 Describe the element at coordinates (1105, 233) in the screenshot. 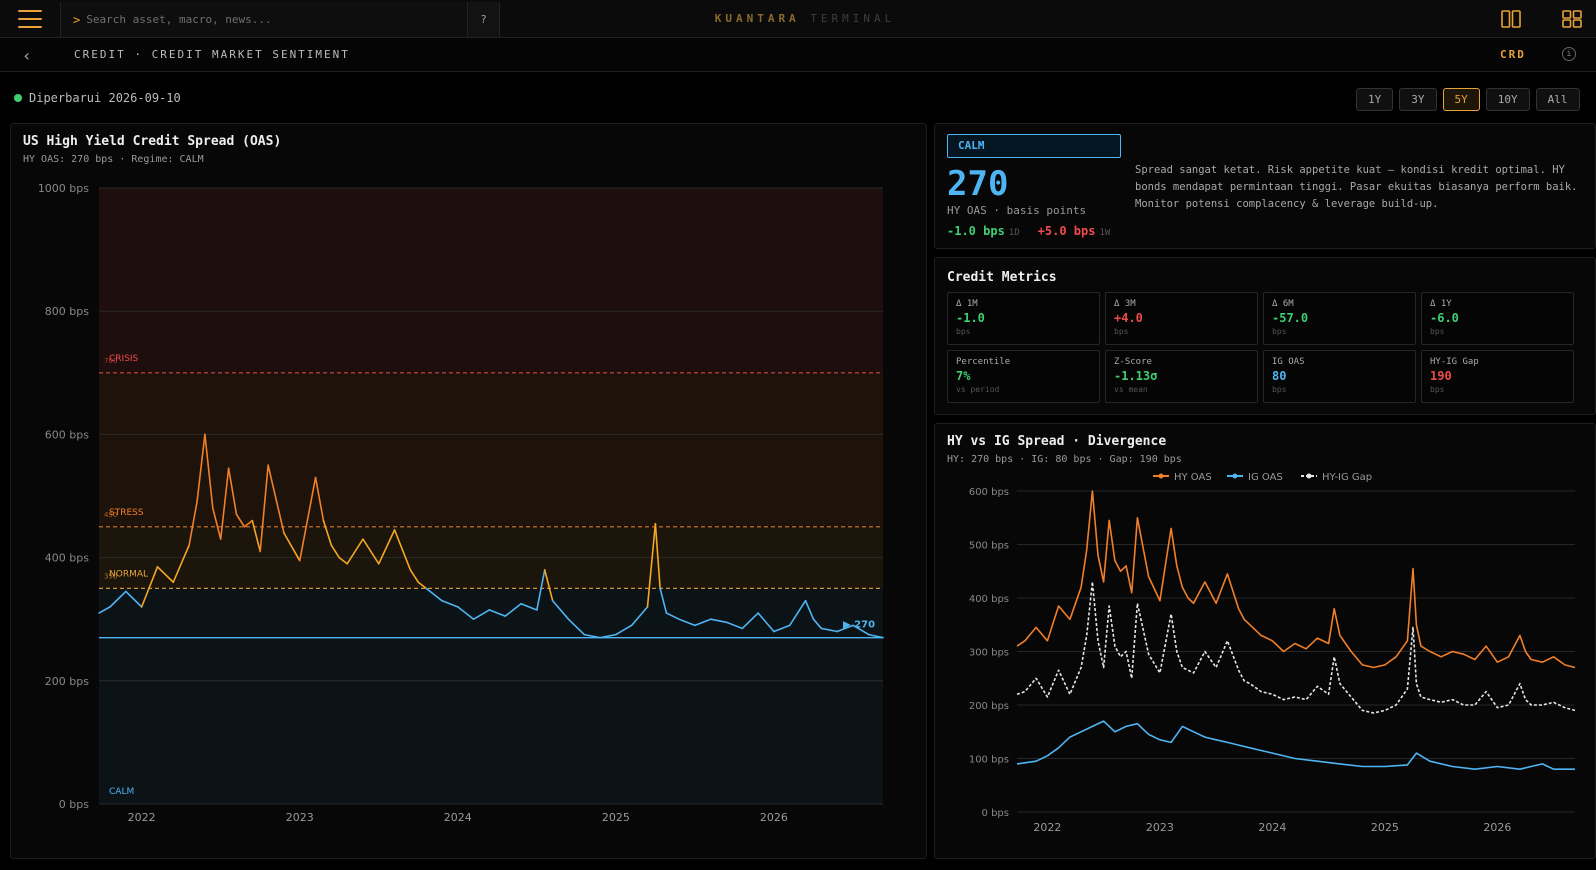

I see `change-1w-tag: 1W` at that location.